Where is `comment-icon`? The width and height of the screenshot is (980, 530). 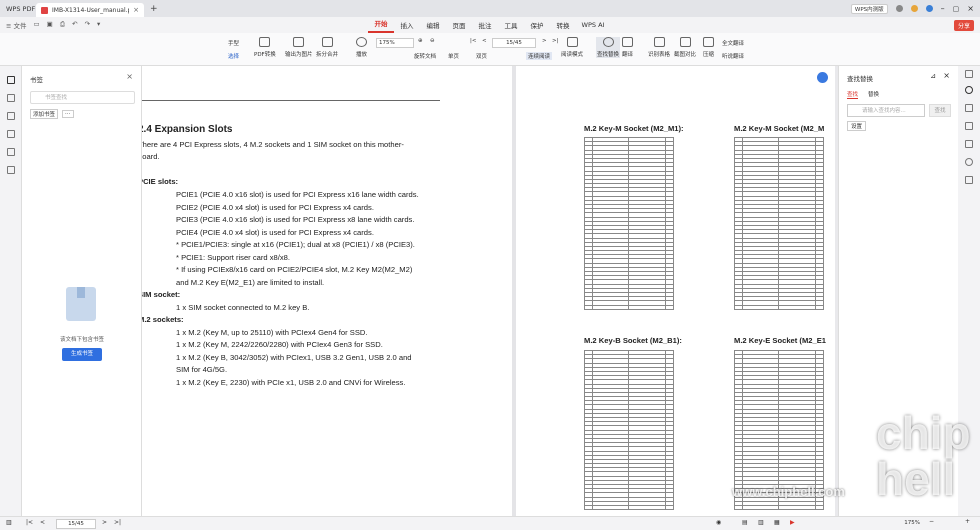 comment-icon is located at coordinates (11, 116).